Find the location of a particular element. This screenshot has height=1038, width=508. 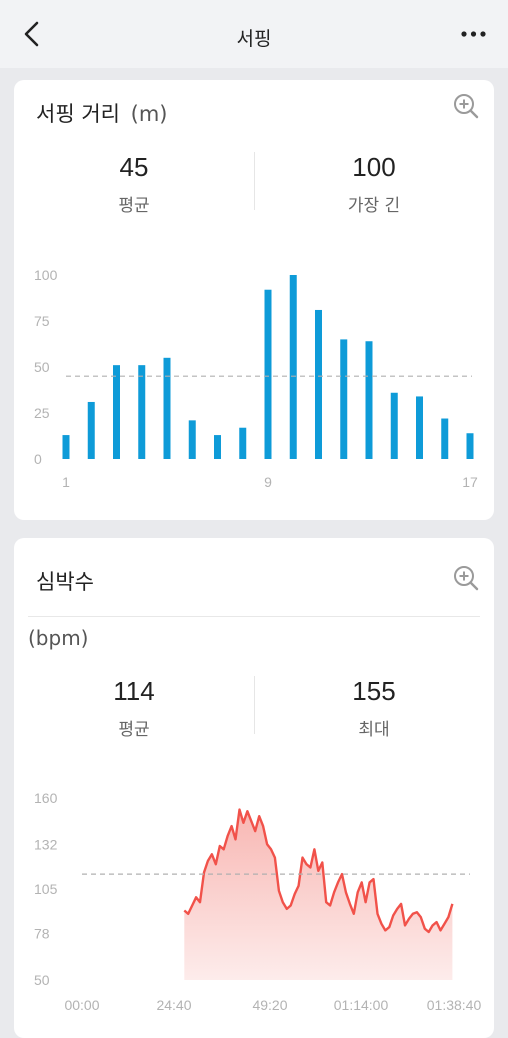

distance-average-stat: 45 평균 is located at coordinates (134, 184).